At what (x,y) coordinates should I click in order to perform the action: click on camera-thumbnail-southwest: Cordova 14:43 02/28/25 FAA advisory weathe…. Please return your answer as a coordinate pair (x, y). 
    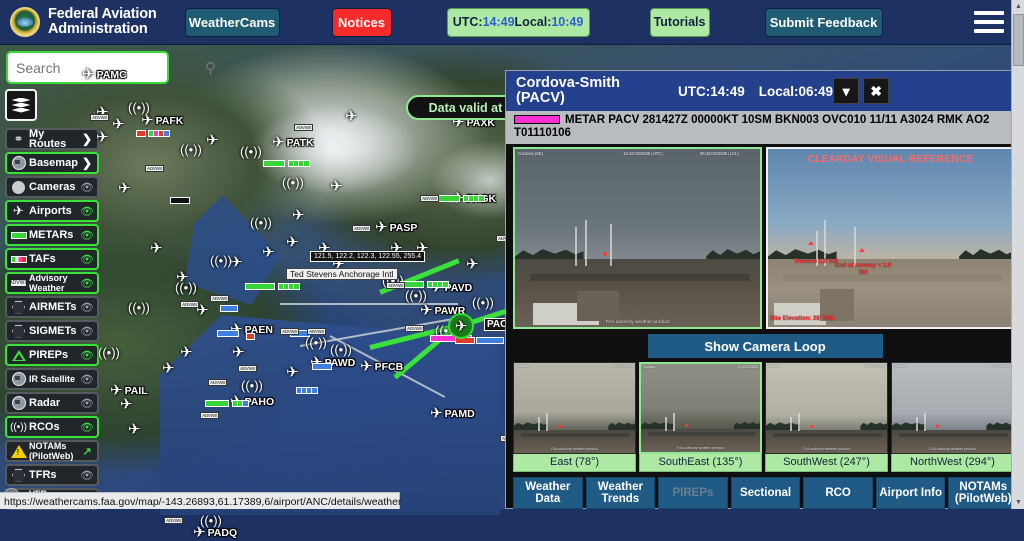
    Looking at the image, I should click on (826, 417).